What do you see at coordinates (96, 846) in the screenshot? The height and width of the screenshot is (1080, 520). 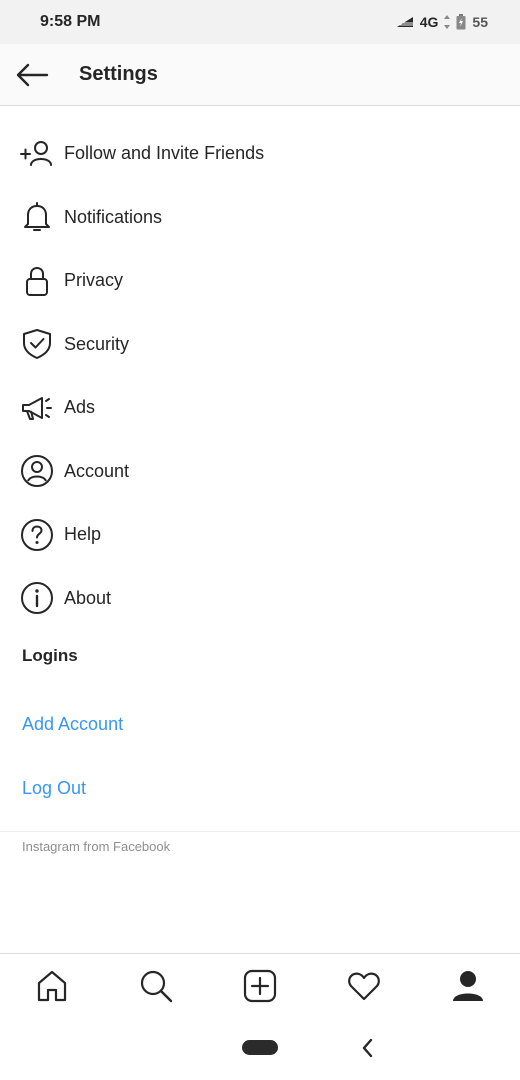 I see `footer-note: Instagram from Facebook` at bounding box center [96, 846].